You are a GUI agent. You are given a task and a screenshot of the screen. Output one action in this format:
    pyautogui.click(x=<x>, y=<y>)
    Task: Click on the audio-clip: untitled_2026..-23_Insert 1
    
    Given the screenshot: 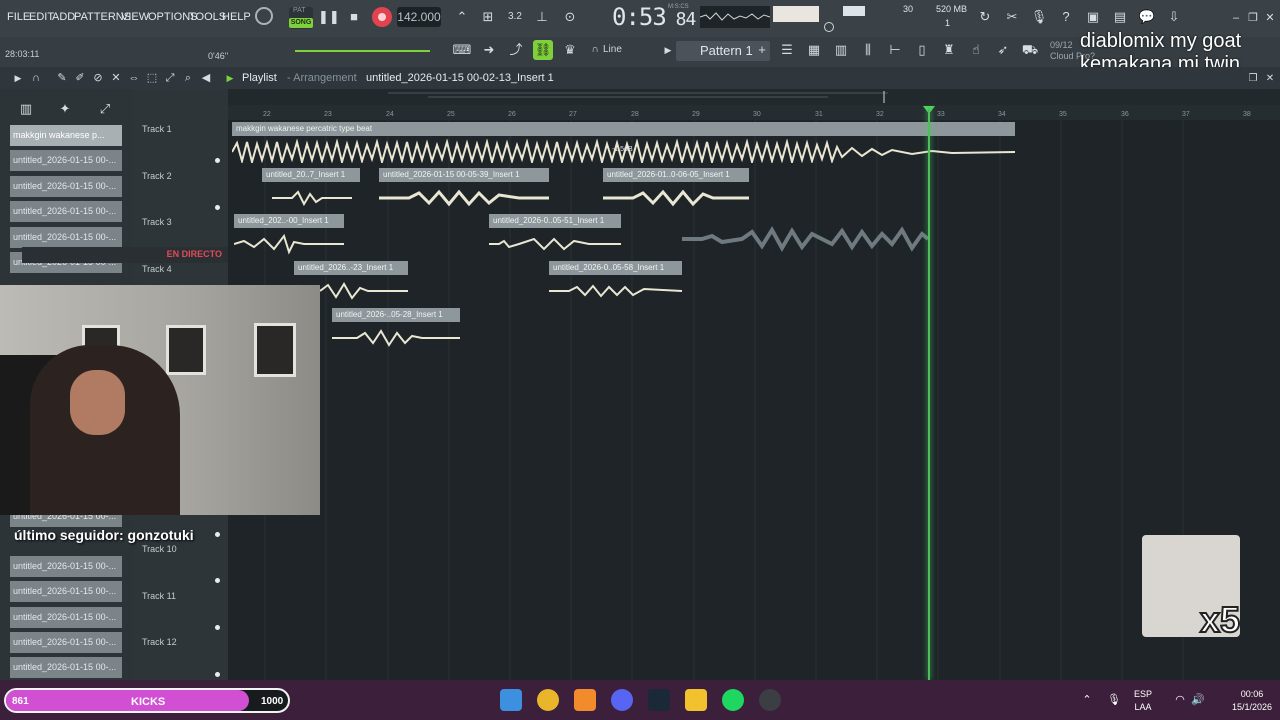 What is the action you would take?
    pyautogui.click(x=351, y=268)
    